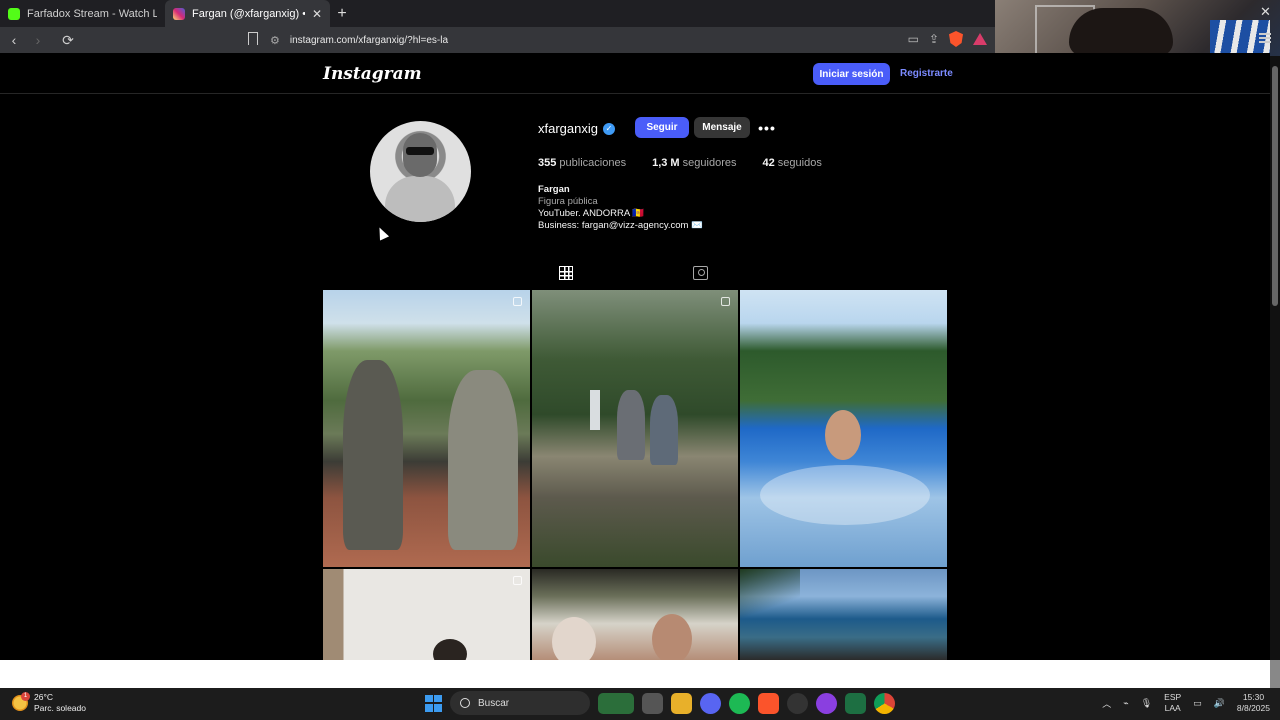 The height and width of the screenshot is (720, 1280). What do you see at coordinates (620, 225) in the screenshot?
I see `bio-business-line: Business: fargan@vizz-agency.com ✉️` at bounding box center [620, 225].